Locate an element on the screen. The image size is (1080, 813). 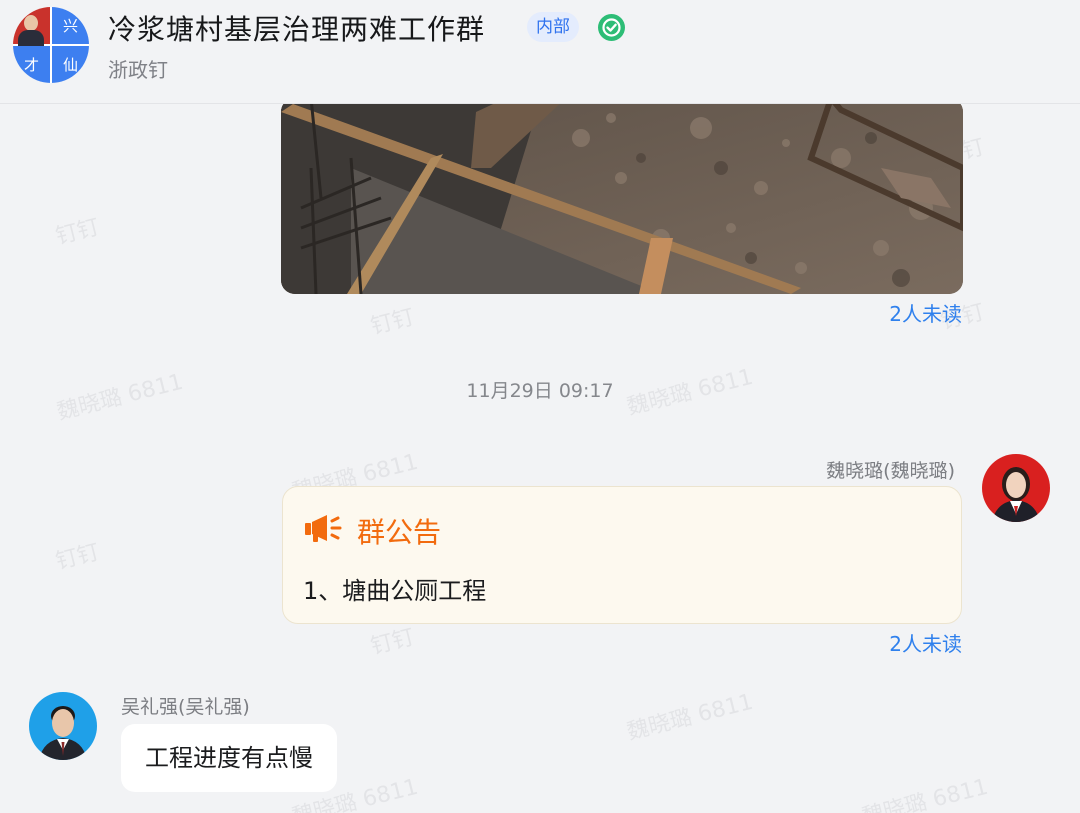
notice-title: 群公告 is located at coordinates (399, 532).